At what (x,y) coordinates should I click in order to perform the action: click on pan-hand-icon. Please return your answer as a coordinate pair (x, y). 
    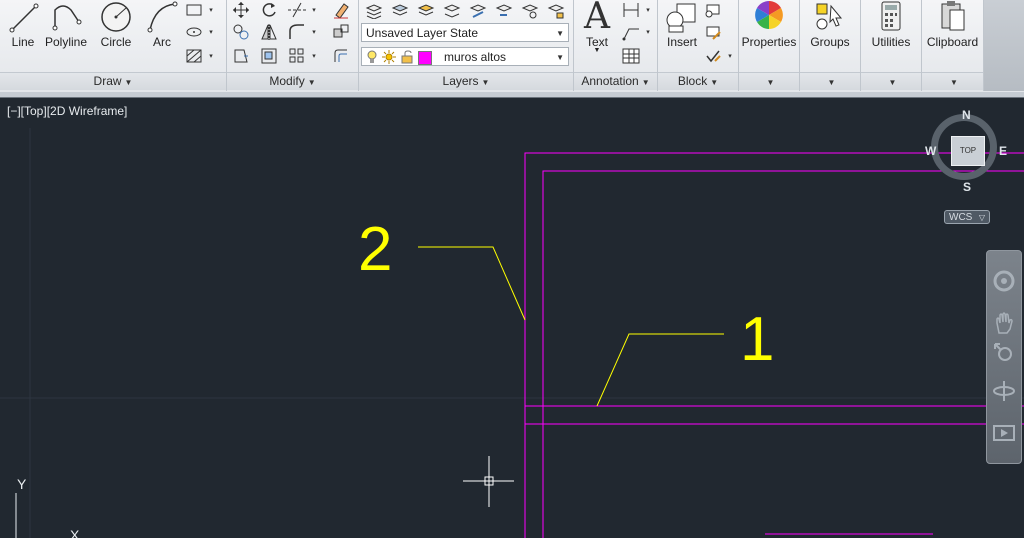
    Looking at the image, I should click on (1004, 325).